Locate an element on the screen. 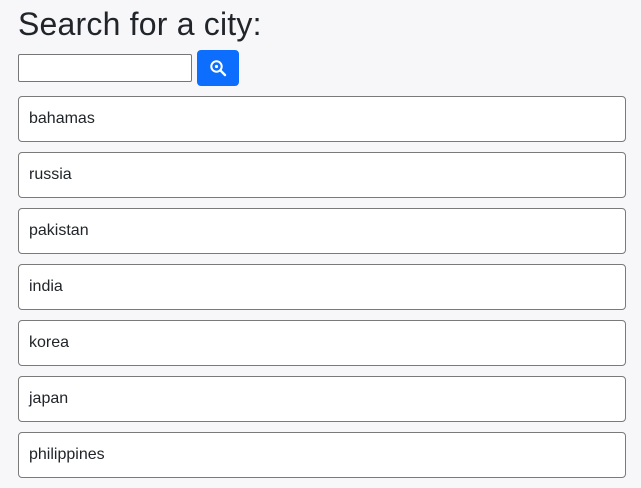 Image resolution: width=641 pixels, height=488 pixels. list-item: bahamas is located at coordinates (322, 119).